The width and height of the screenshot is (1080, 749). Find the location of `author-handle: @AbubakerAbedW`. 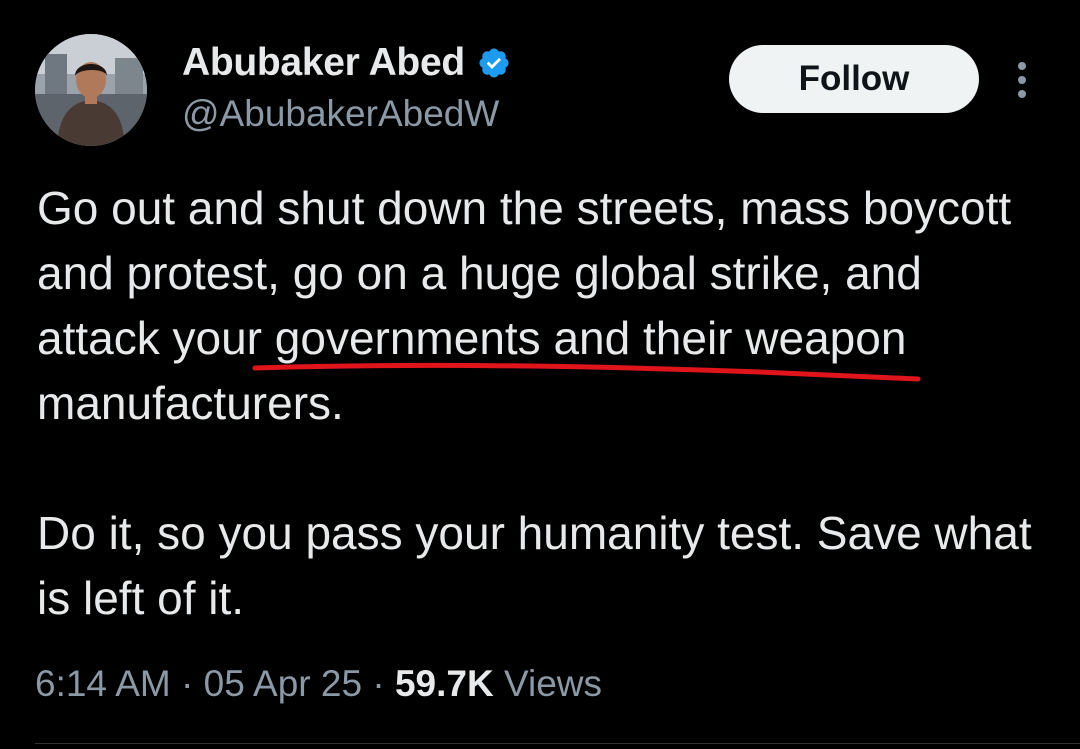

author-handle: @AbubakerAbedW is located at coordinates (340, 114).